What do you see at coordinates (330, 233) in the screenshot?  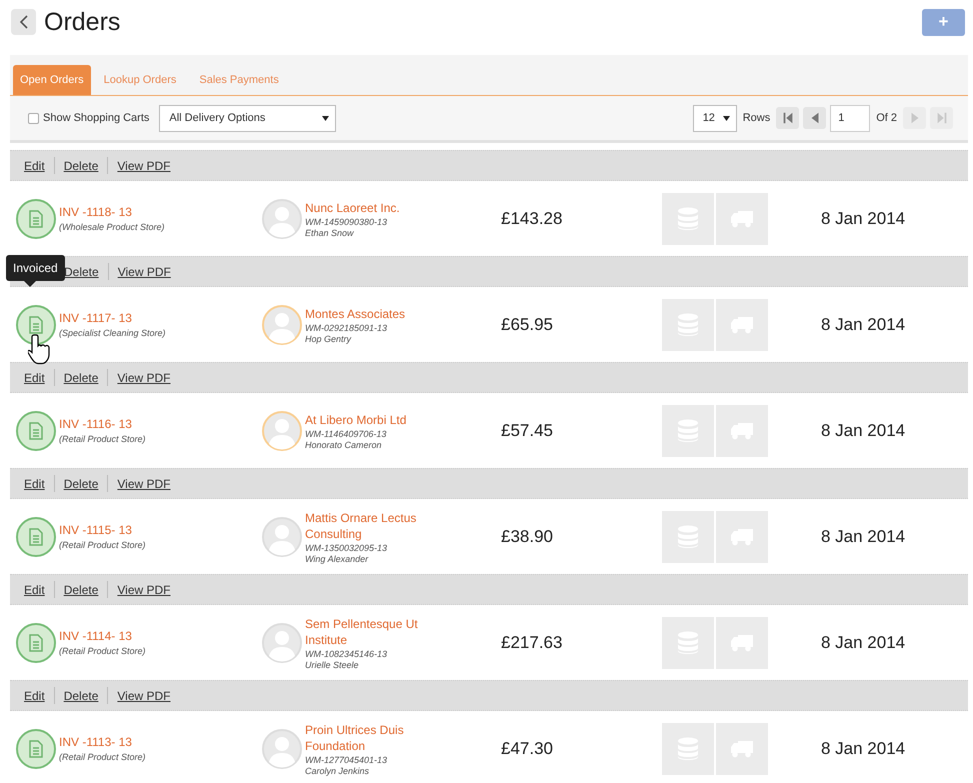 I see `contact-name: Ethan Snow` at bounding box center [330, 233].